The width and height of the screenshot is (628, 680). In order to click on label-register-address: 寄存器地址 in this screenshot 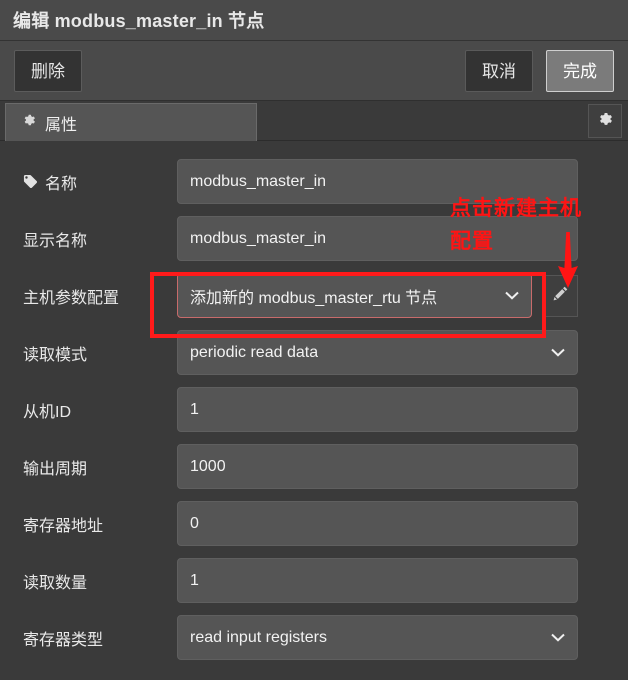, I will do `click(100, 524)`.